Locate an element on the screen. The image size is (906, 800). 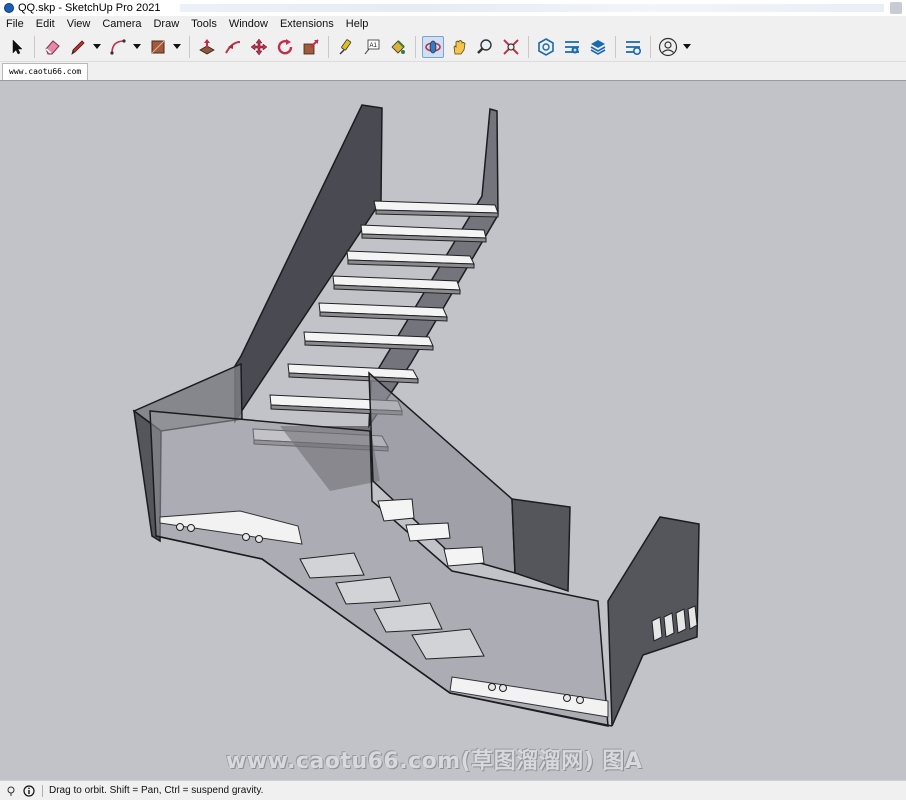
scene-tab: www.caotu66.com is located at coordinates (45, 71).